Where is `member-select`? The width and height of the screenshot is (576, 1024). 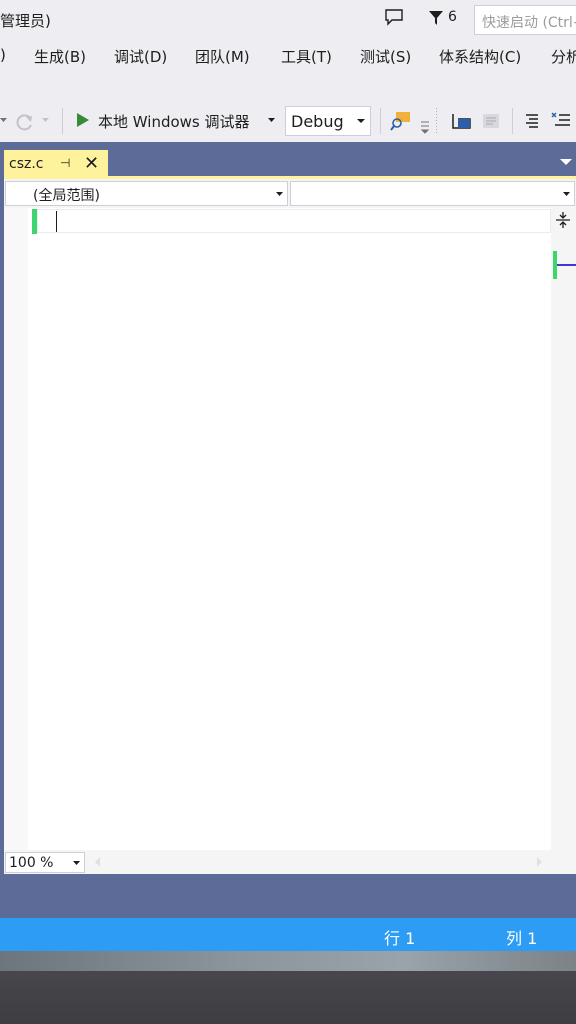 member-select is located at coordinates (432, 193).